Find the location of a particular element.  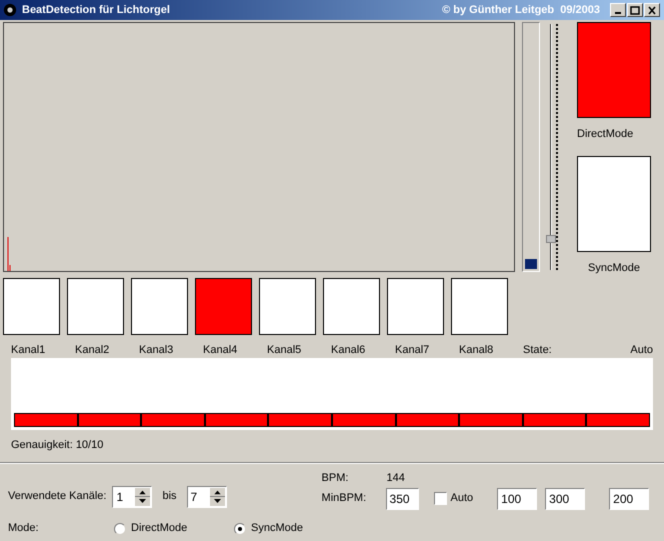

radio-label: SyncMode is located at coordinates (277, 528).